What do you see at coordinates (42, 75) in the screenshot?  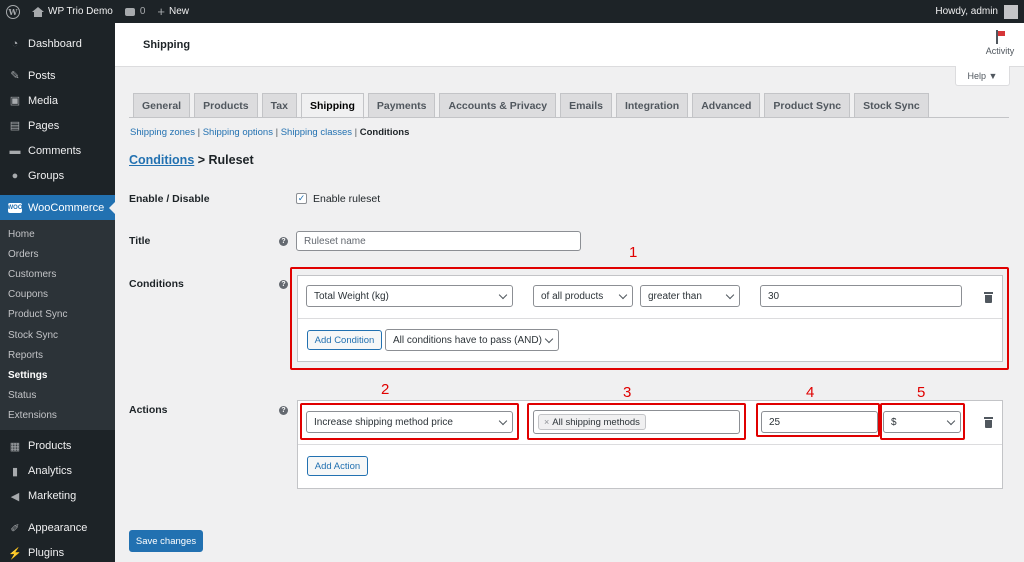 I see `sidebar-item-label: Posts` at bounding box center [42, 75].